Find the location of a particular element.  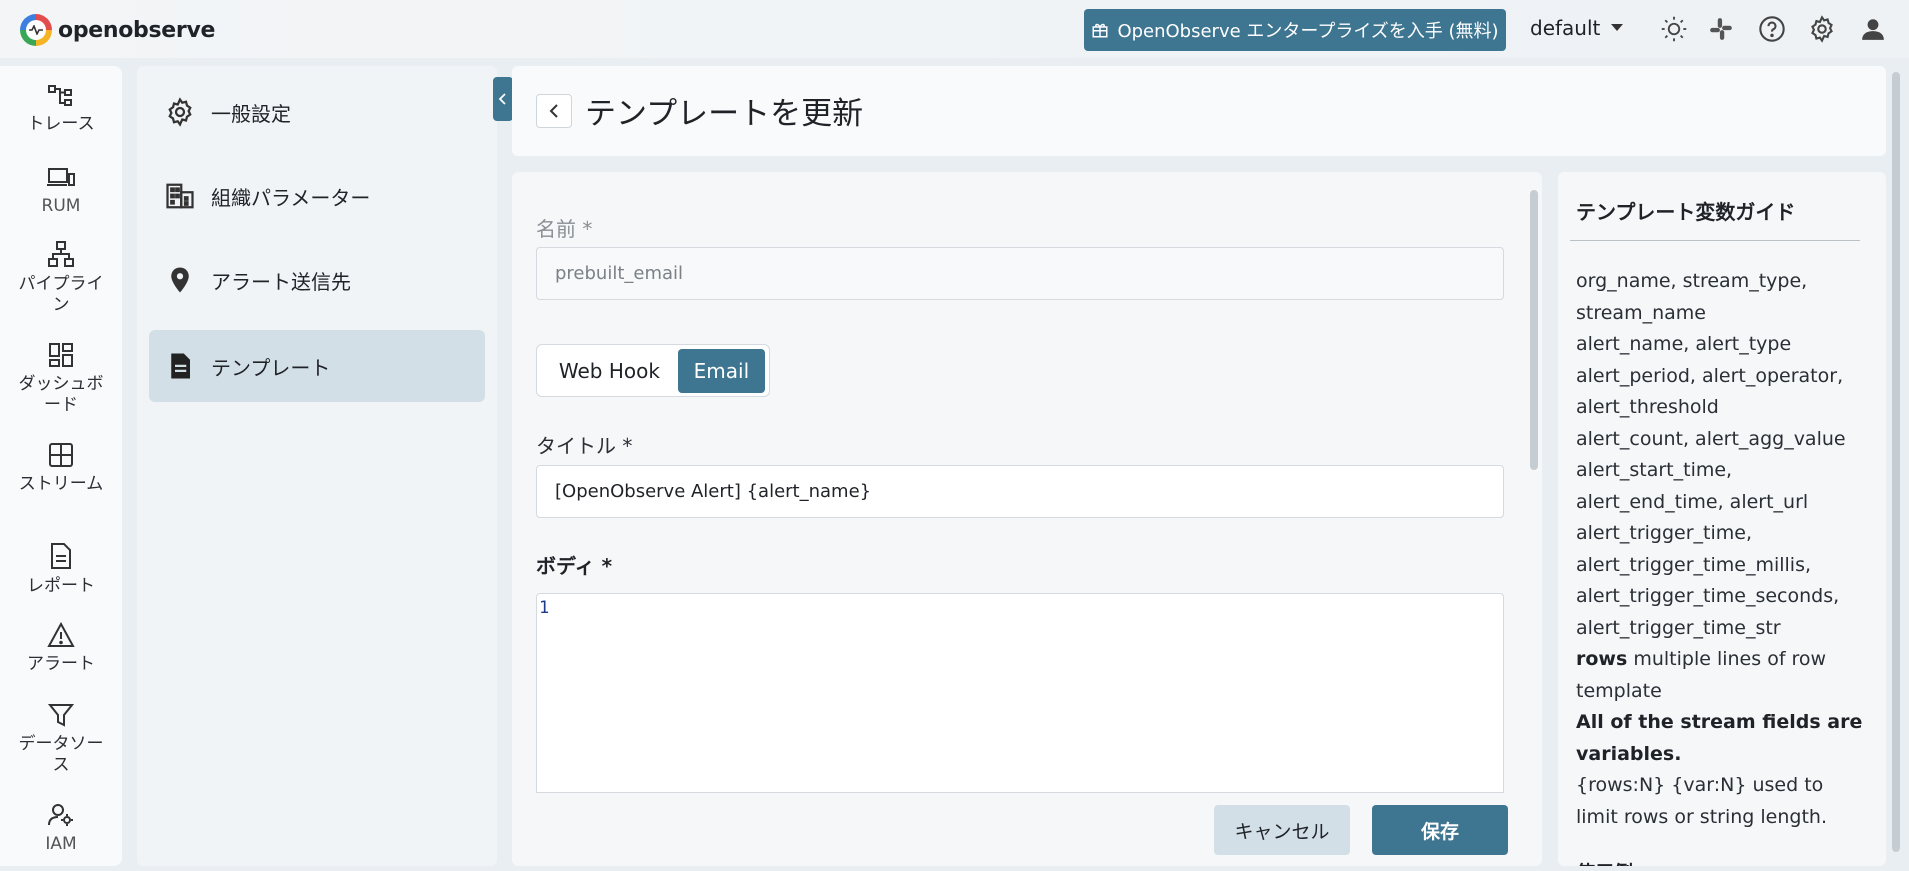

name-field: prebuilt_email is located at coordinates (1020, 273).